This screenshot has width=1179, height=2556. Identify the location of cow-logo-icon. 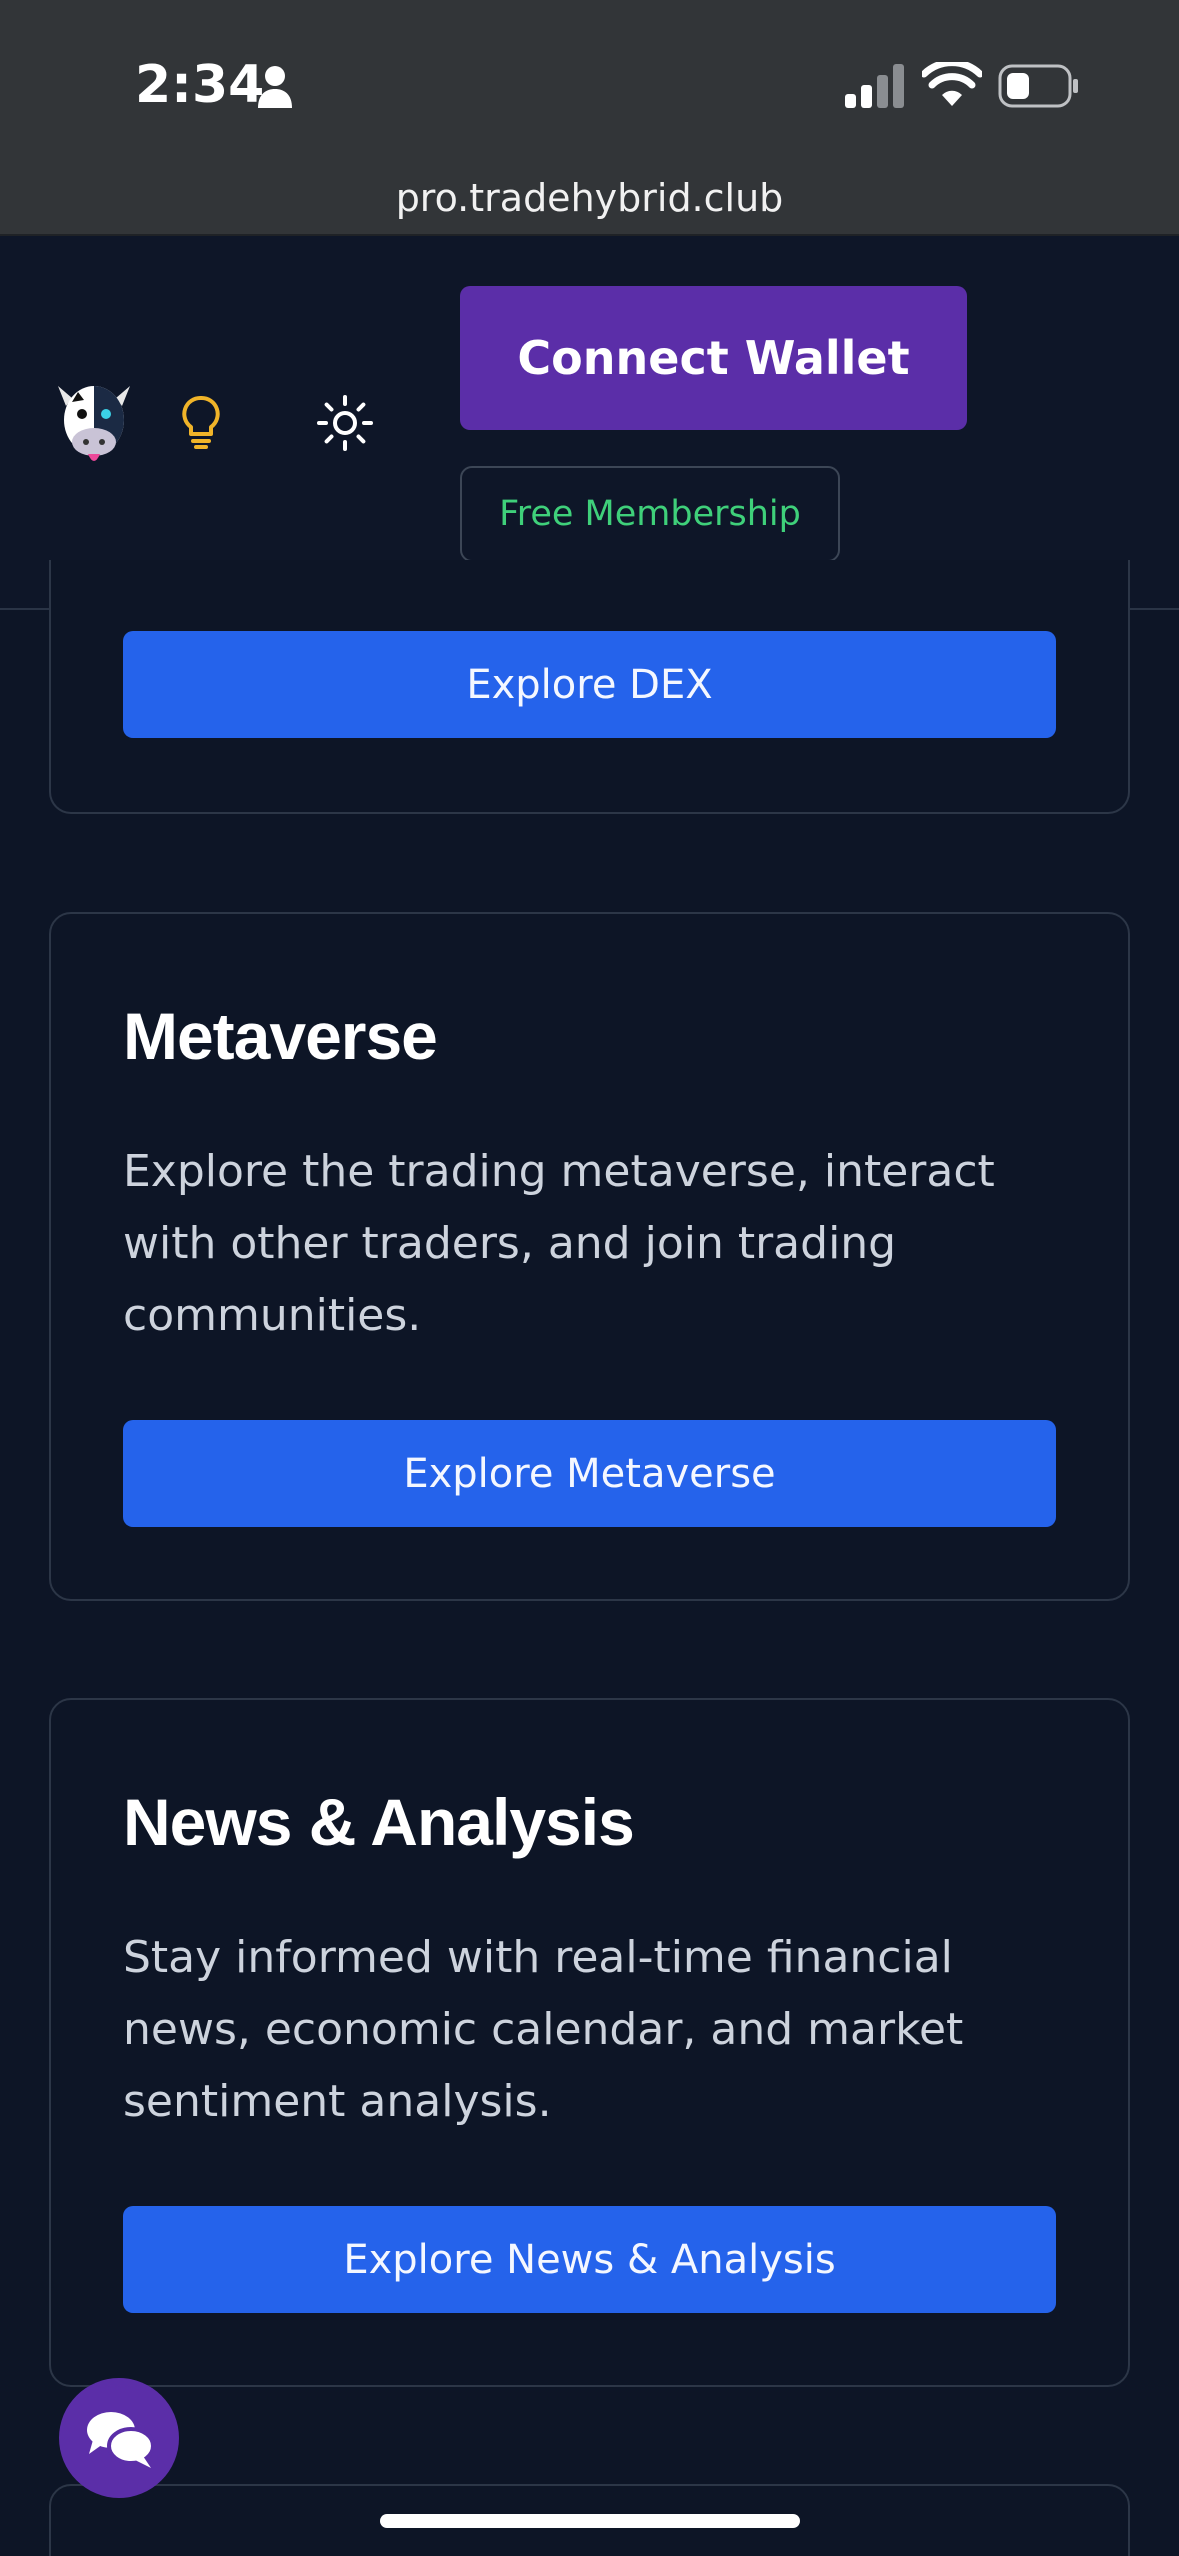
(94, 422).